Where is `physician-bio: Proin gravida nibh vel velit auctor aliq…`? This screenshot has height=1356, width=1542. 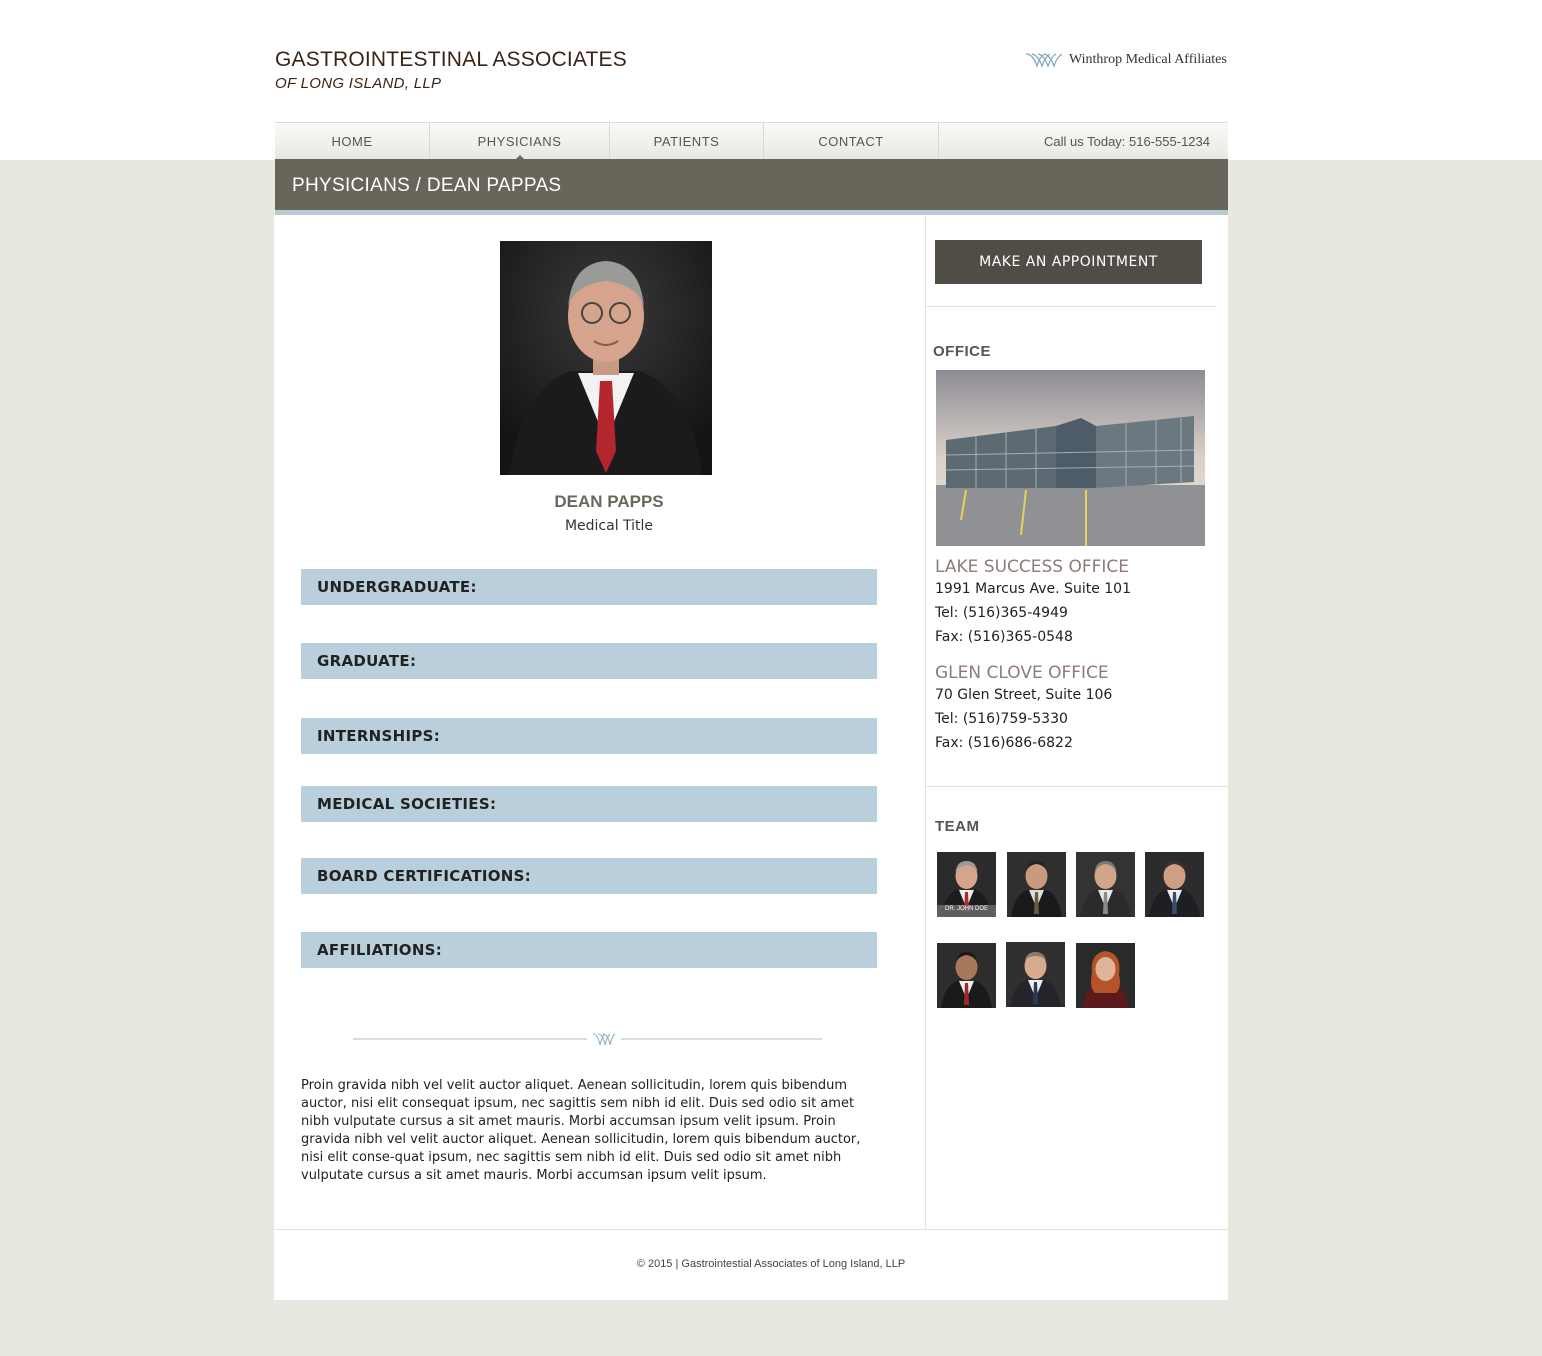 physician-bio: Proin gravida nibh vel velit auctor aliq… is located at coordinates (581, 1130).